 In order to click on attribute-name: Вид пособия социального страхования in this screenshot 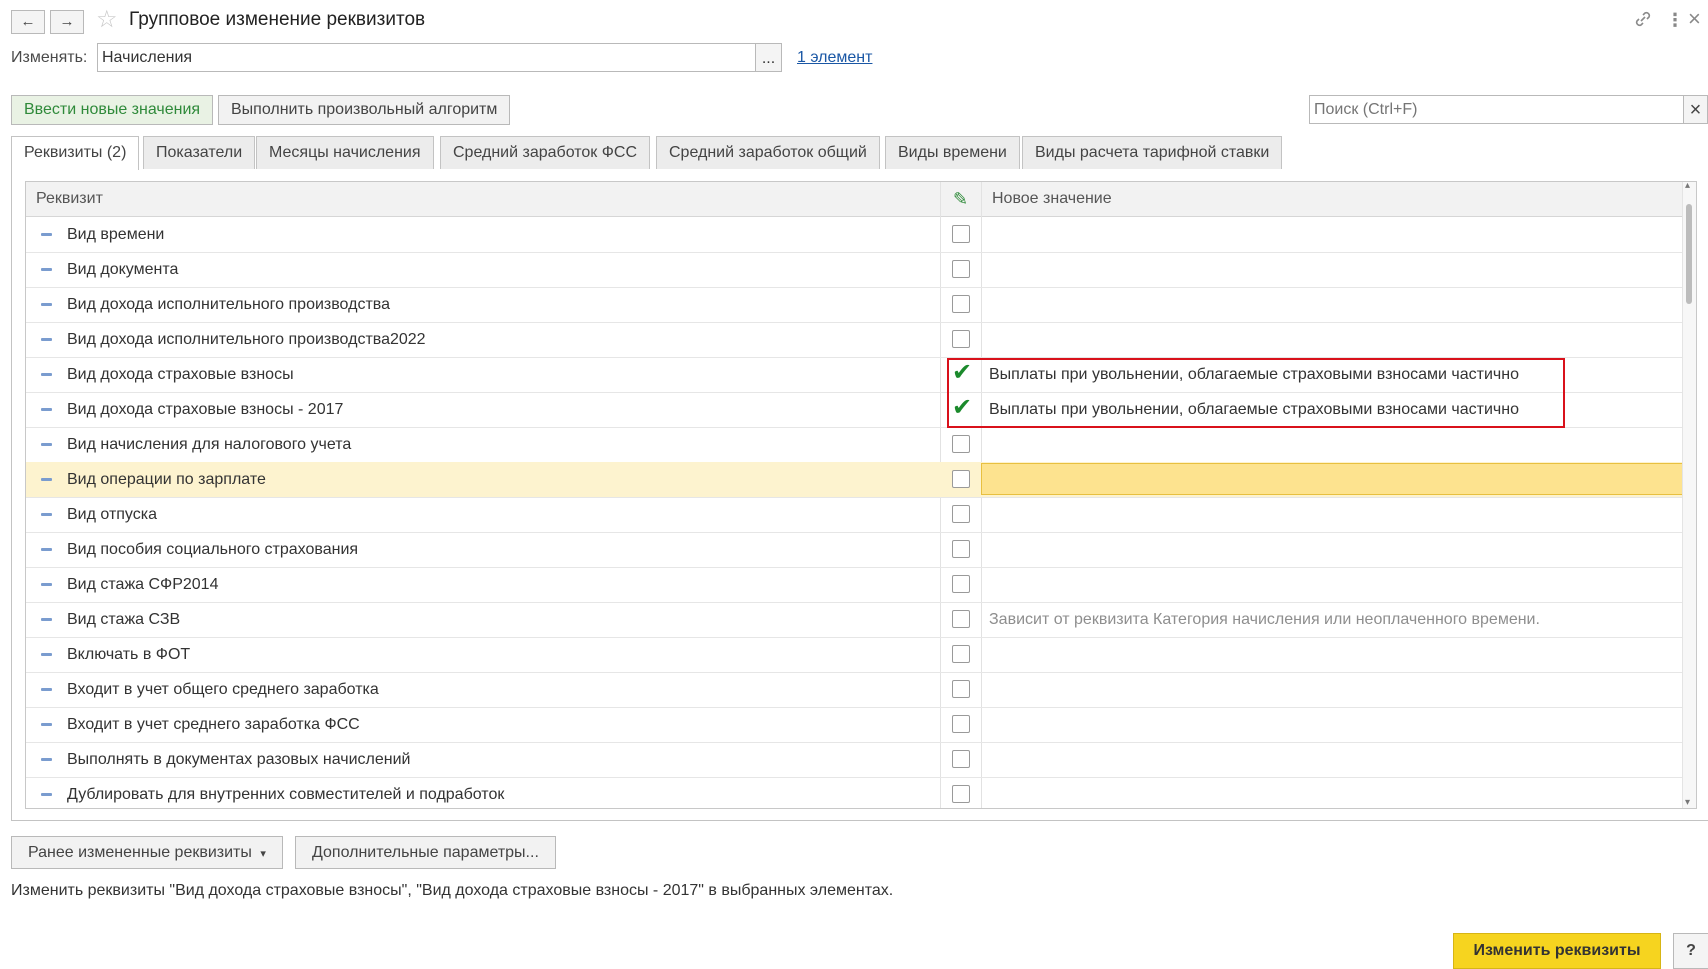, I will do `click(213, 549)`.